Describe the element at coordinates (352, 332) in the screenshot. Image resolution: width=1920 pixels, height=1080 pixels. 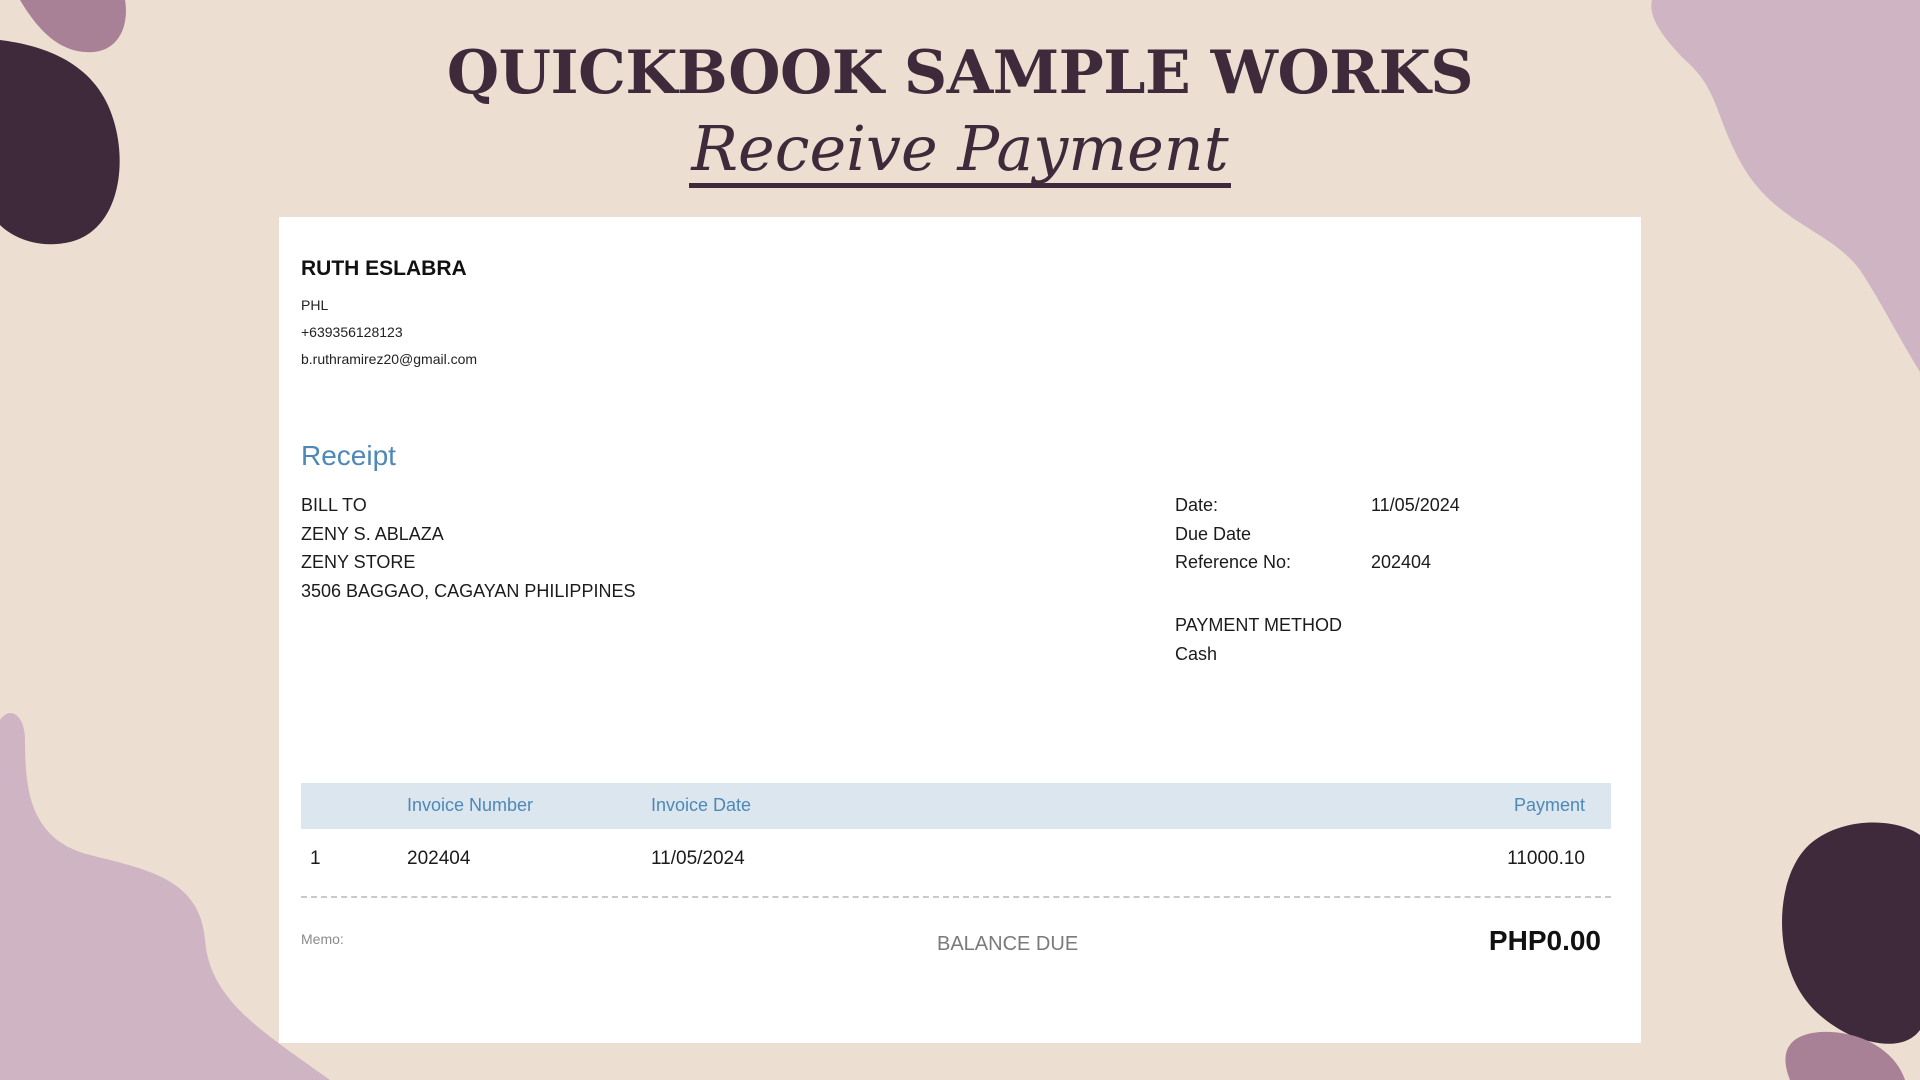
I see `company-phone: +639356128123` at that location.